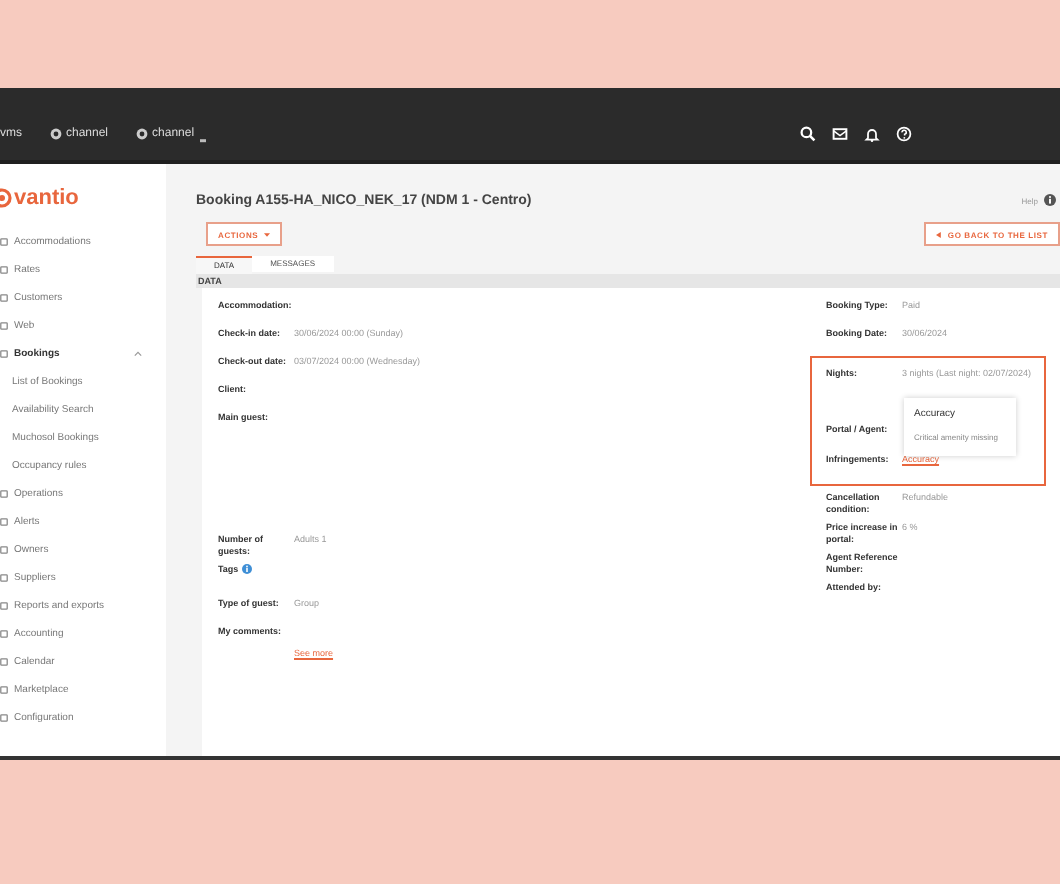  Describe the element at coordinates (938, 234) in the screenshot. I see `arrow-left-icon` at that location.